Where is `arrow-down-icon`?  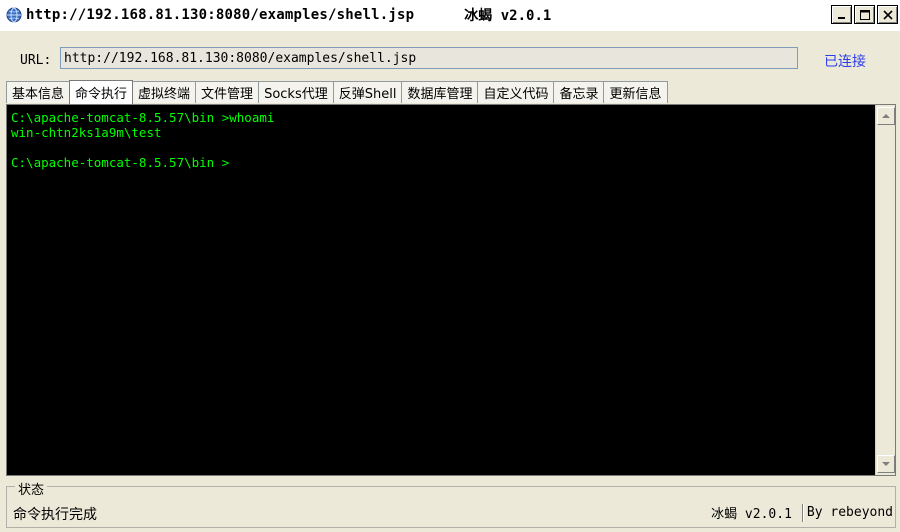
arrow-down-icon is located at coordinates (886, 464).